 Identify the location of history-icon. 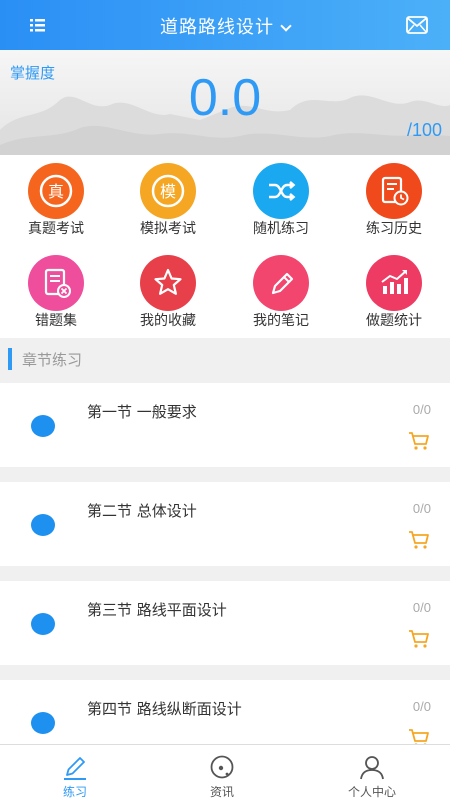
(394, 191).